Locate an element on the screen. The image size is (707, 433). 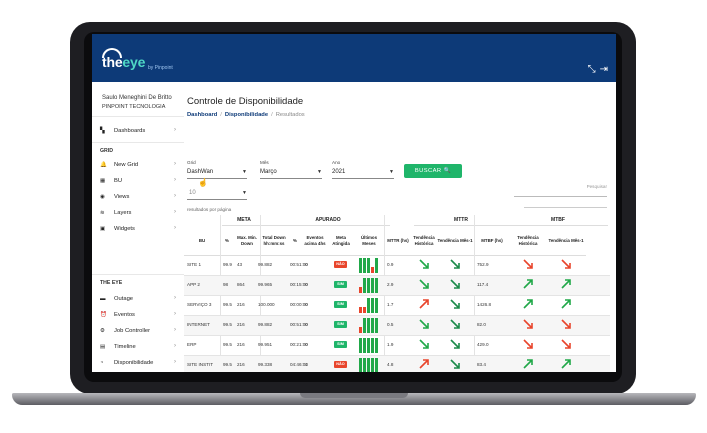
mouse-cursor-icon: ☝ is located at coordinates (203, 182).